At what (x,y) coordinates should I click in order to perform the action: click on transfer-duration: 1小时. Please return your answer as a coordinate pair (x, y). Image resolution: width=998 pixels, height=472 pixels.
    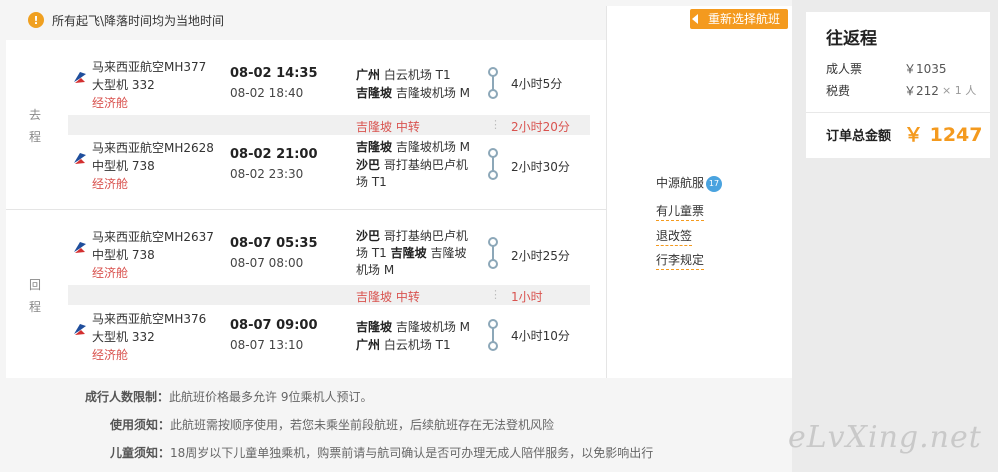
    Looking at the image, I should click on (527, 297).